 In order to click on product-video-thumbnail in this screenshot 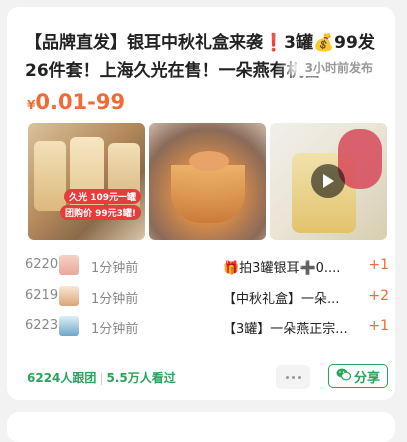, I will do `click(328, 181)`.